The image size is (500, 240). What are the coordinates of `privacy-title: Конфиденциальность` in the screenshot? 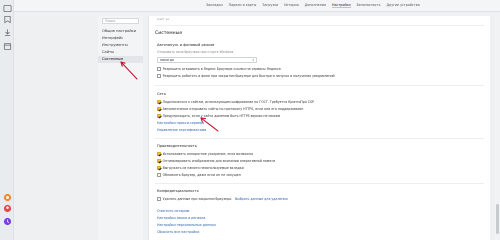 It's located at (178, 191).